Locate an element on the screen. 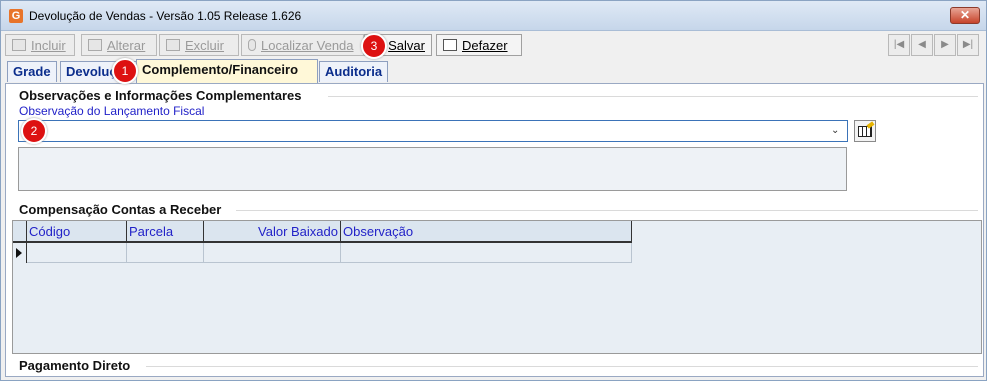  incluir-button: Incluir is located at coordinates (40, 45).